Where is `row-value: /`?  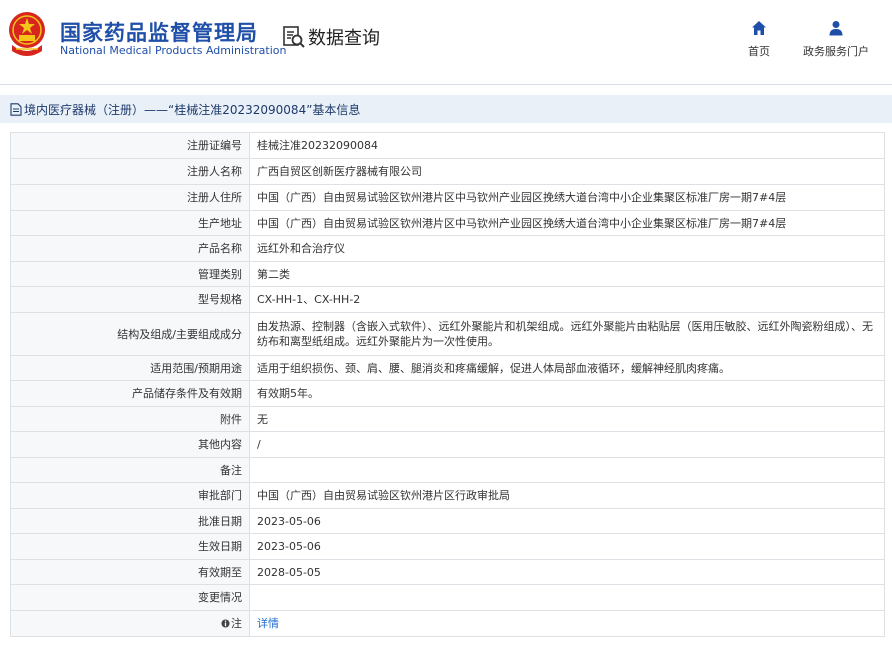 row-value: / is located at coordinates (567, 444).